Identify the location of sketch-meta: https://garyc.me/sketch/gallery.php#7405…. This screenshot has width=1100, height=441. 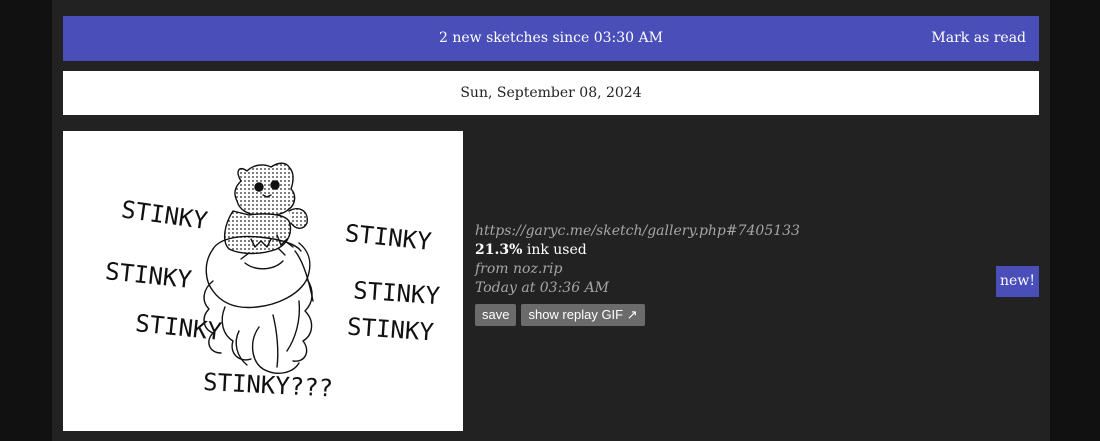
(637, 274).